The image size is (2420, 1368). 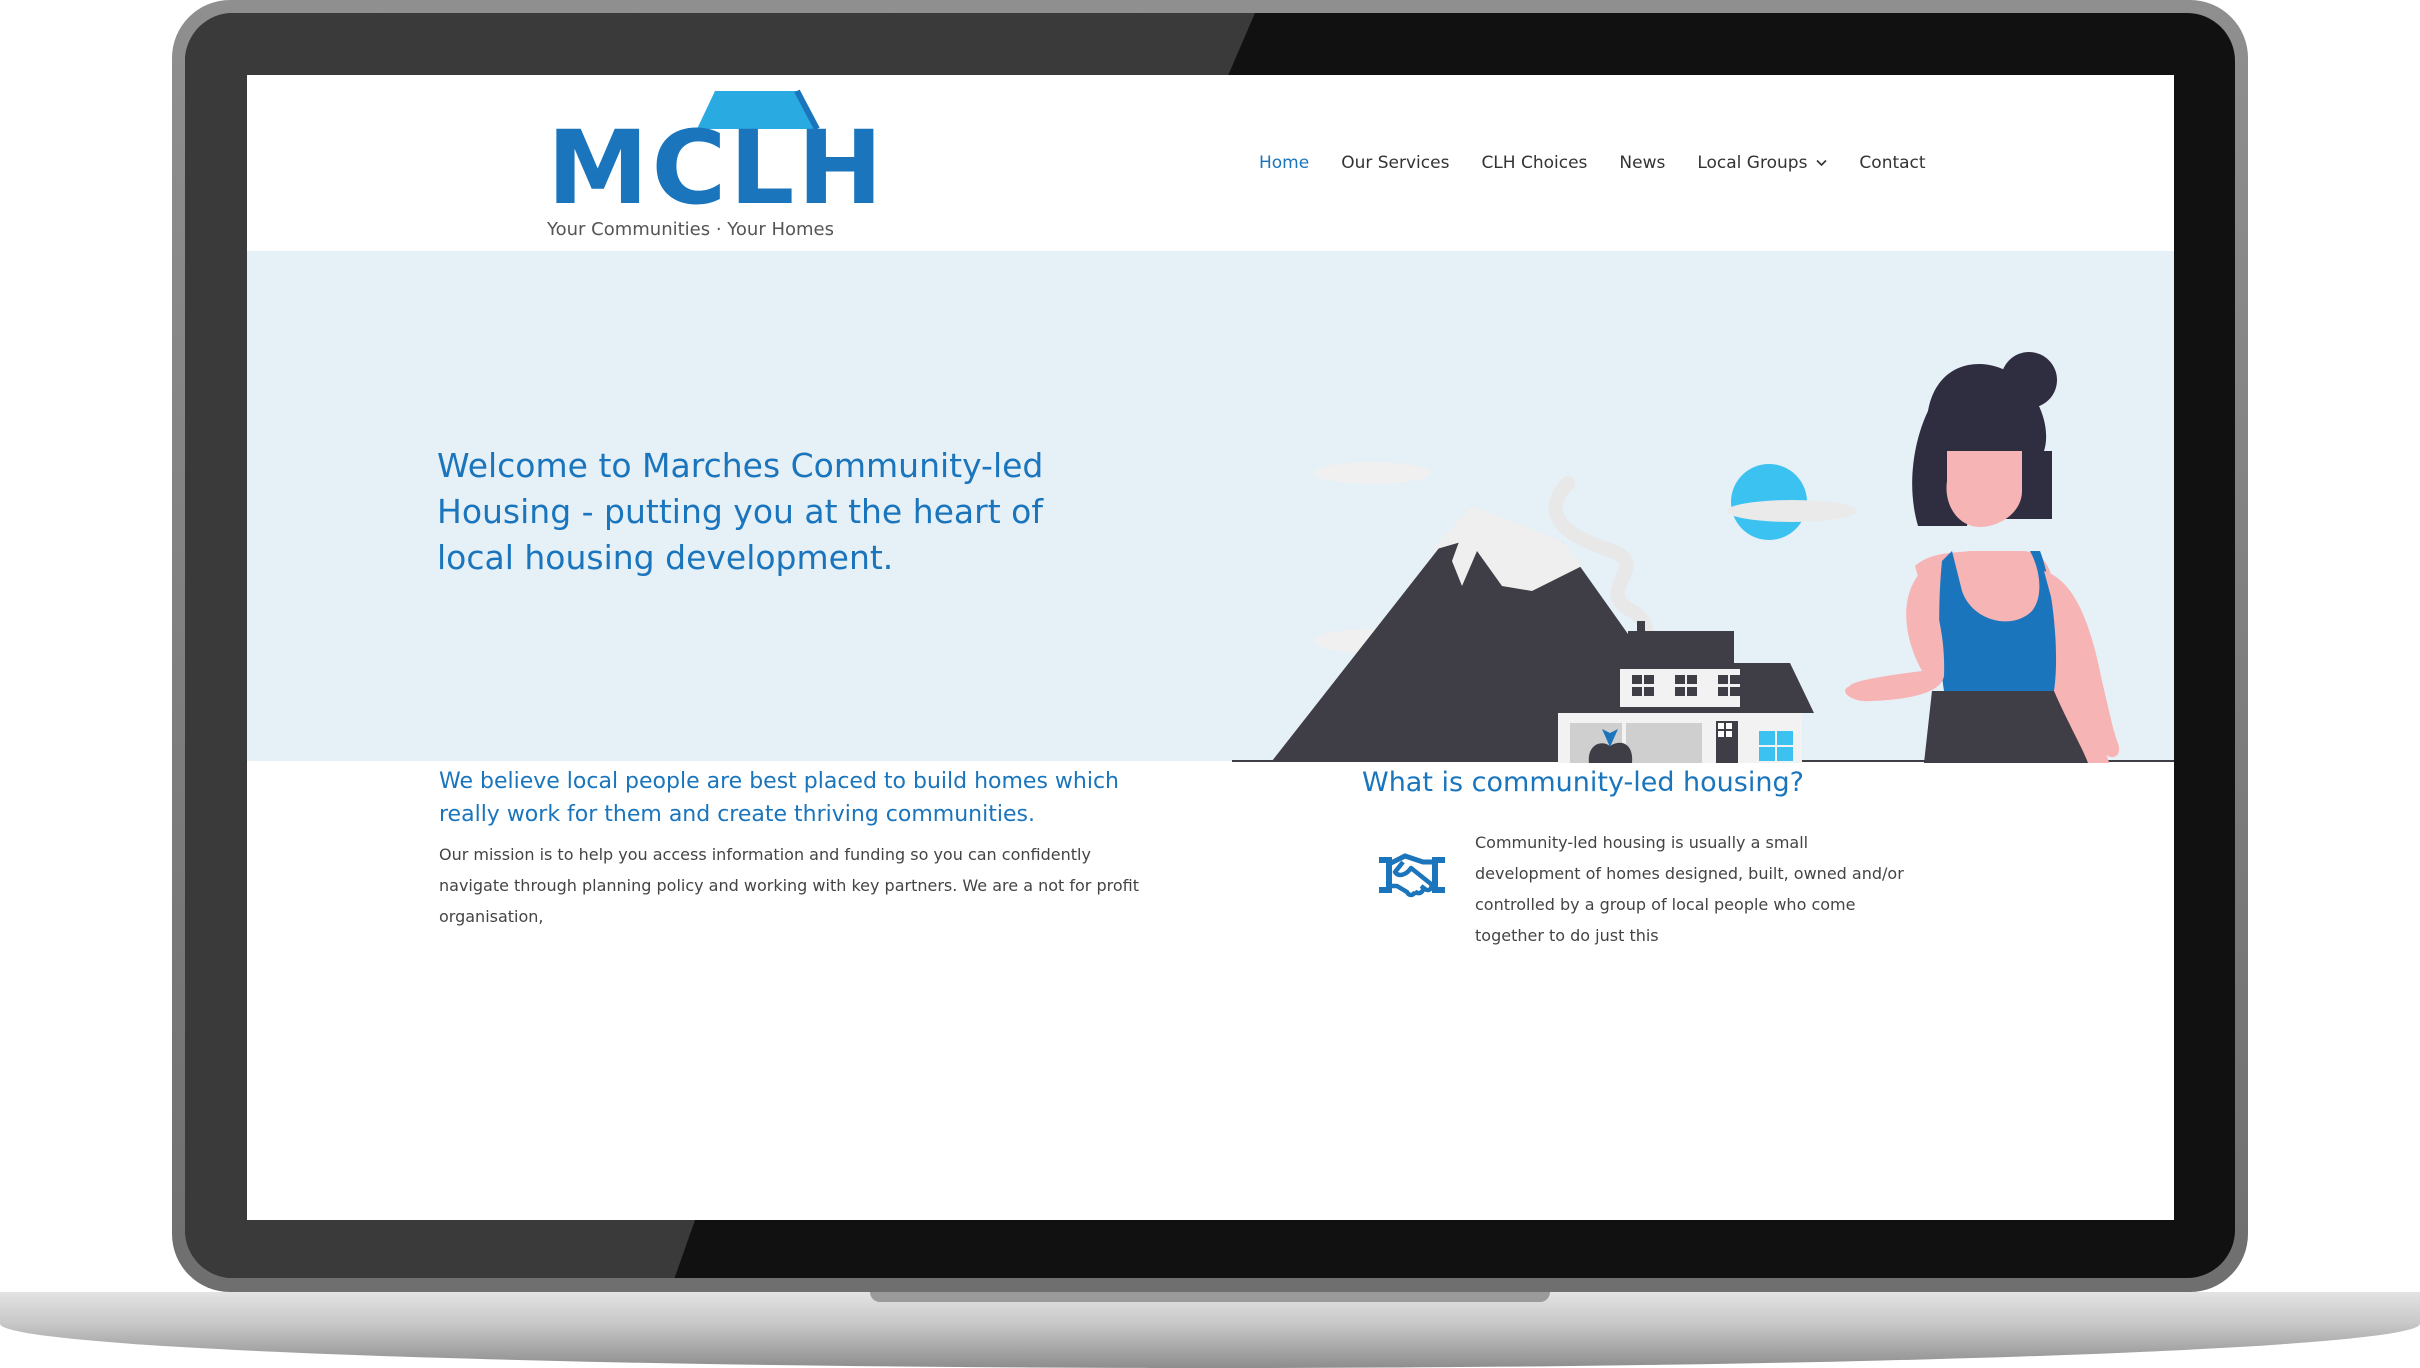 I want to click on handshake-icon, so click(x=1412, y=875).